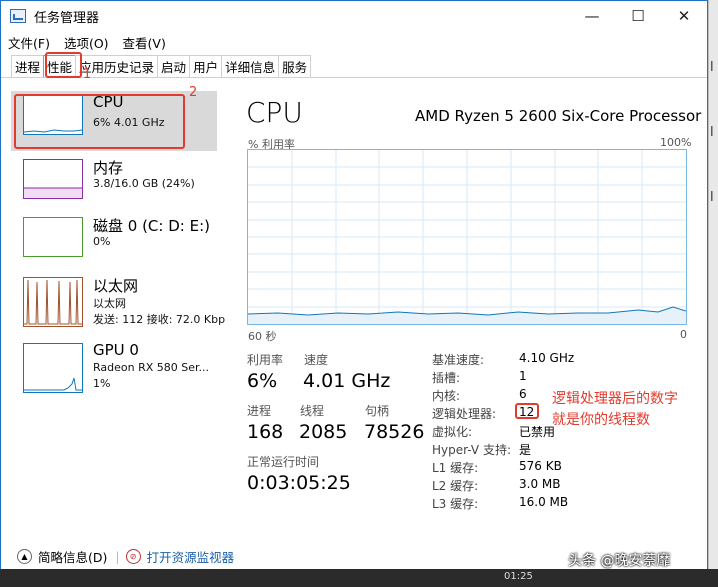  I want to click on window-title: 任务管理器, so click(67, 18).